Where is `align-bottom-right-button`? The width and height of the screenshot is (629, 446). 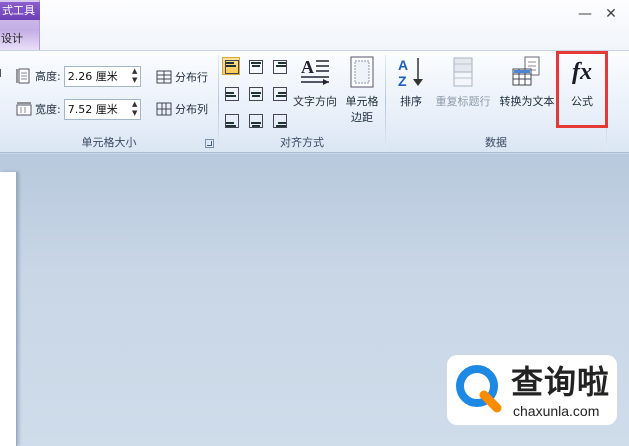
align-bottom-right-button is located at coordinates (279, 120).